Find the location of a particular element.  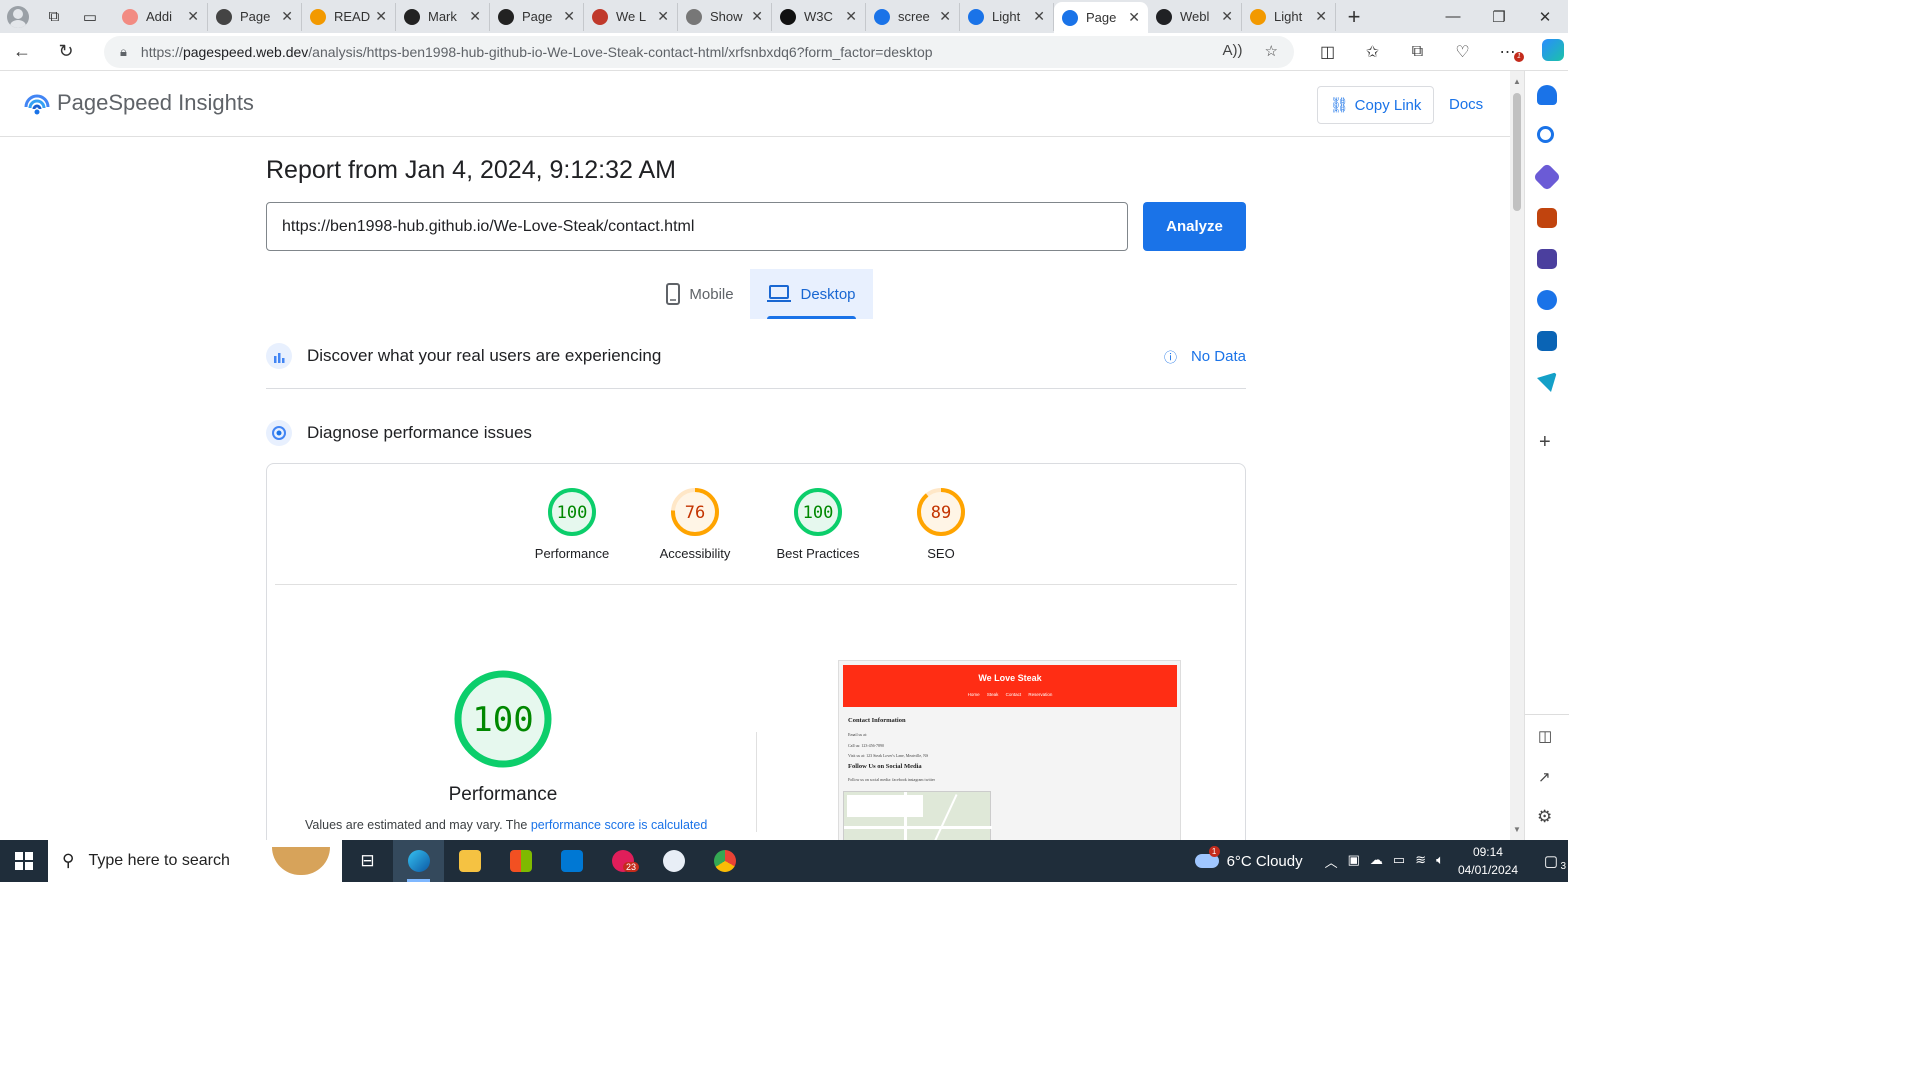

tab-actions-button: ▭ is located at coordinates (90, 16).